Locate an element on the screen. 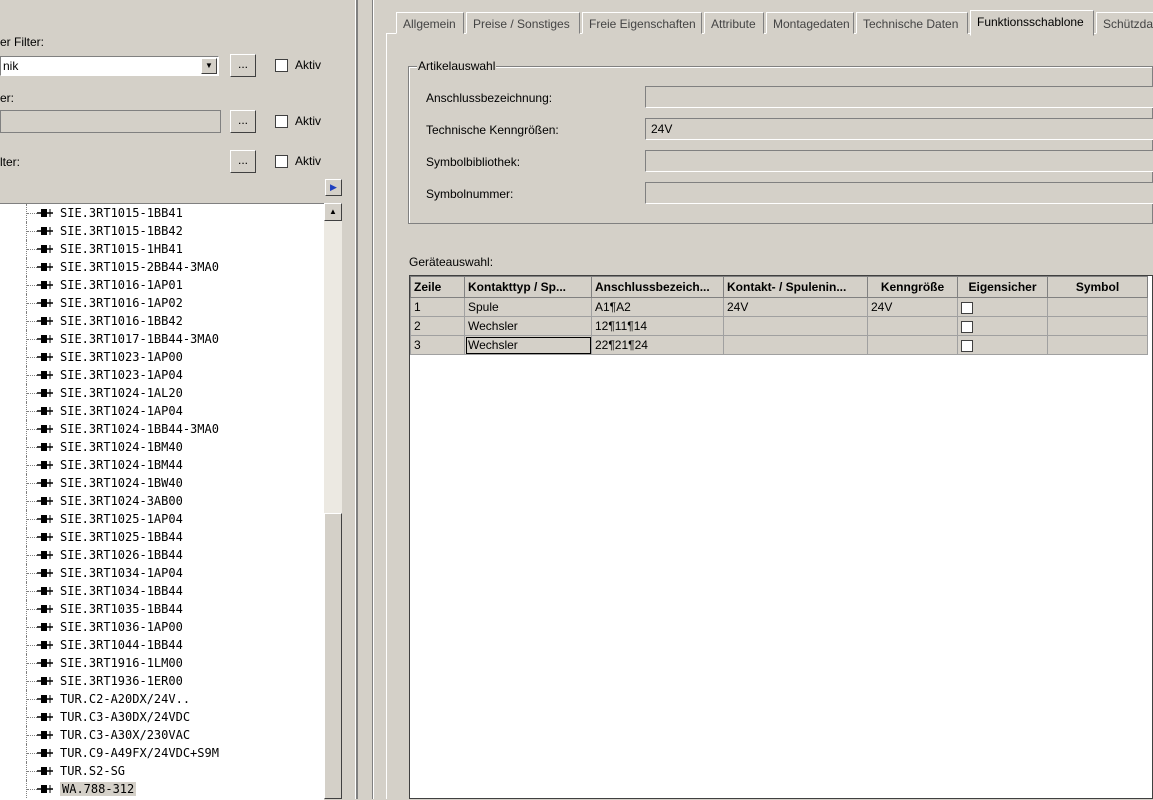  cell-kontakt: 24V is located at coordinates (795, 307).